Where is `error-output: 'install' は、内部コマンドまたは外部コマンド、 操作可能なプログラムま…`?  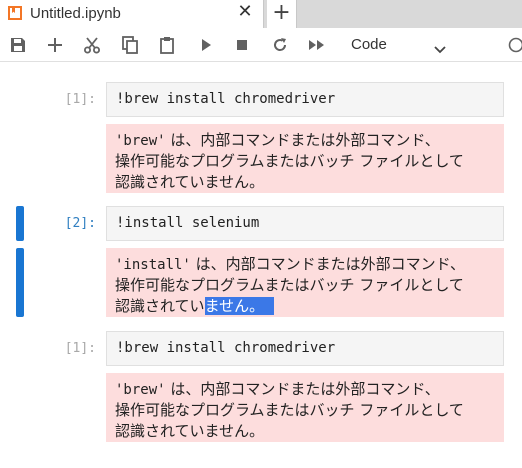
error-output: 'install' は、内部コマンドまたは外部コマンド、 操作可能なプログラムま… is located at coordinates (305, 282).